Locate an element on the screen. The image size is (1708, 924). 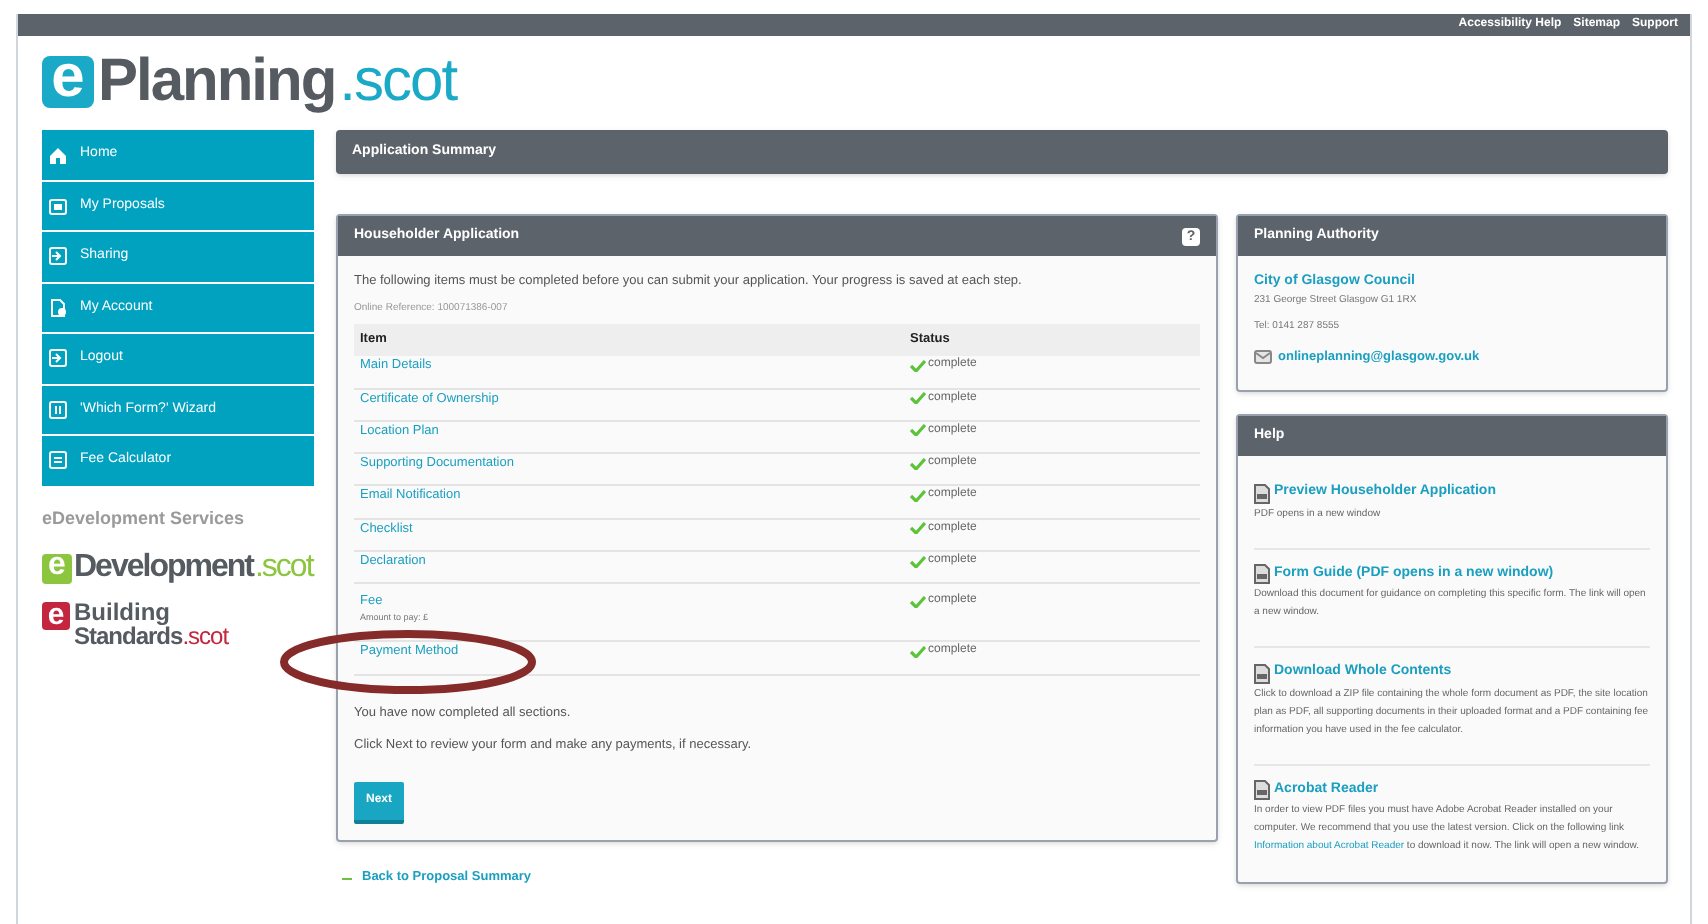
logo-text: Standards is located at coordinates (128, 636).